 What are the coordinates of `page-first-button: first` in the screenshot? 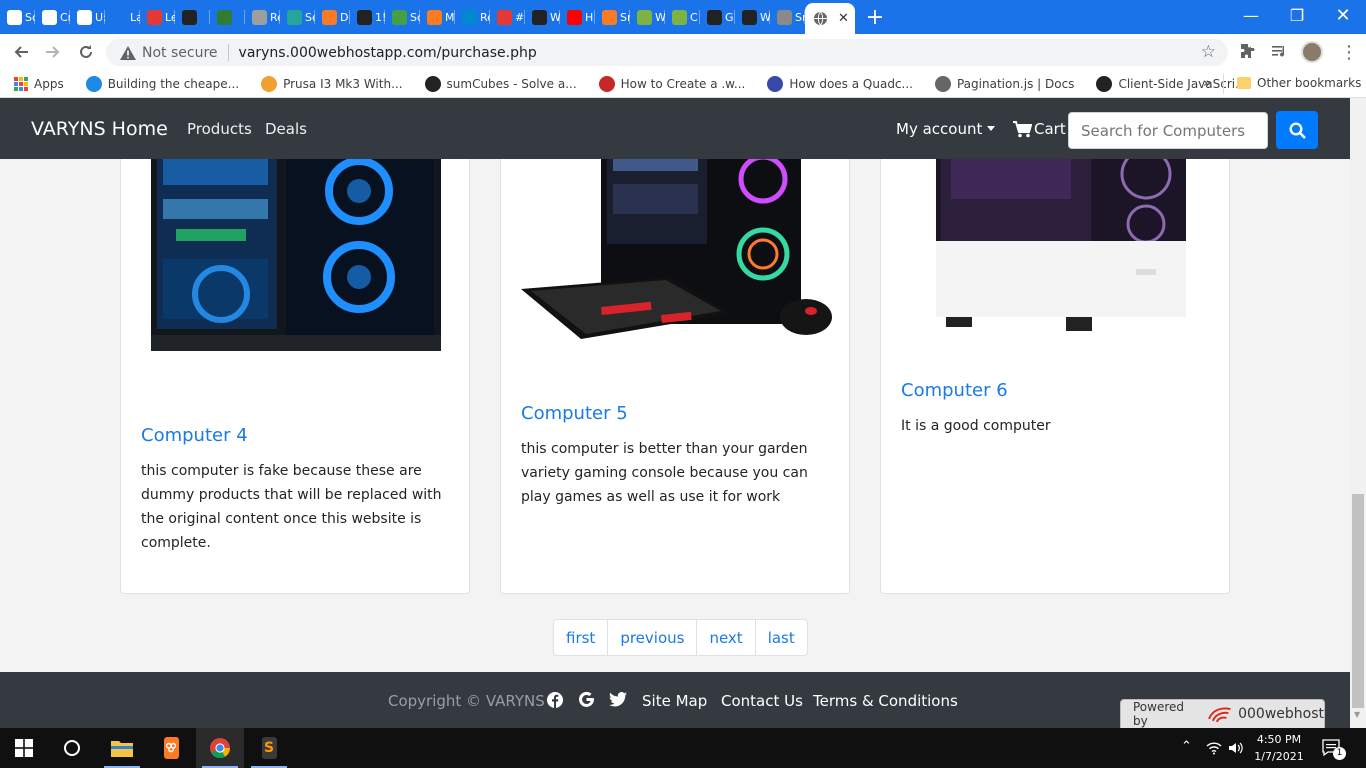 It's located at (581, 637).